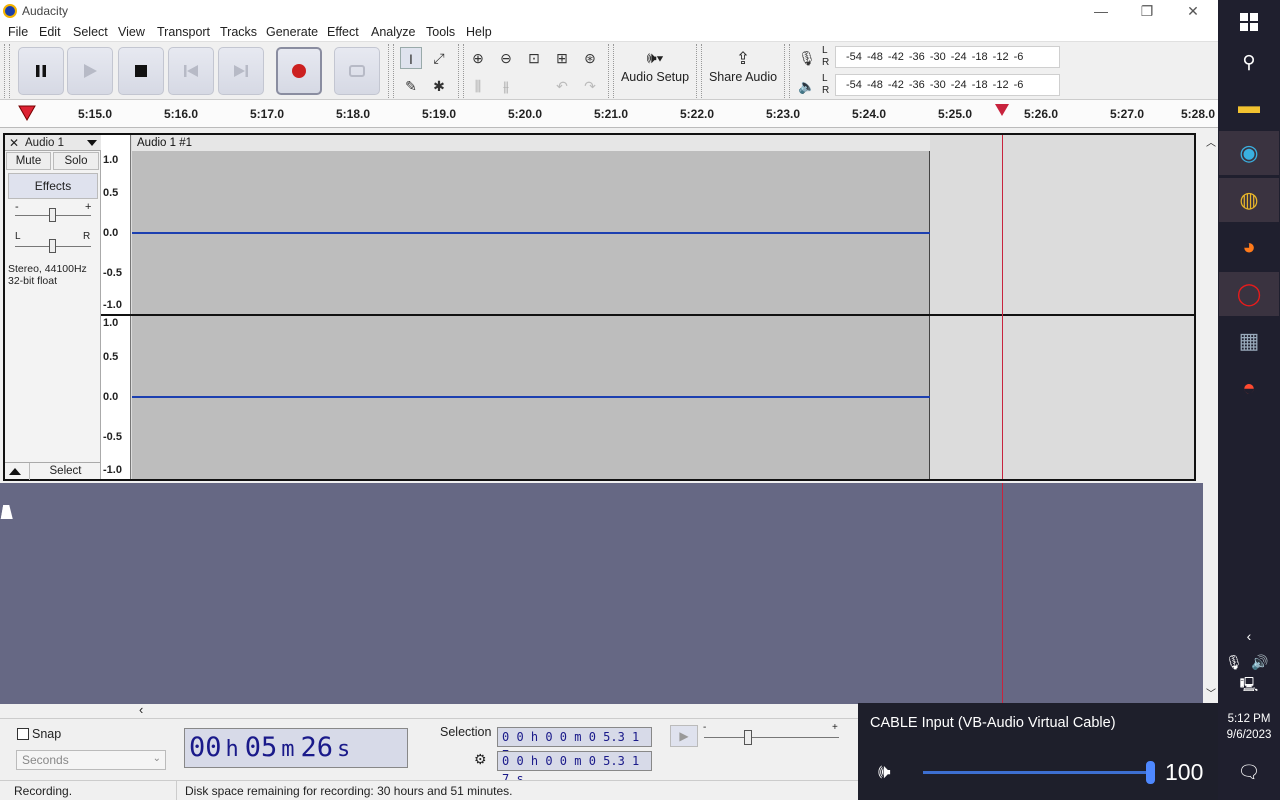  I want to click on undo-icon: ↶, so click(562, 86).